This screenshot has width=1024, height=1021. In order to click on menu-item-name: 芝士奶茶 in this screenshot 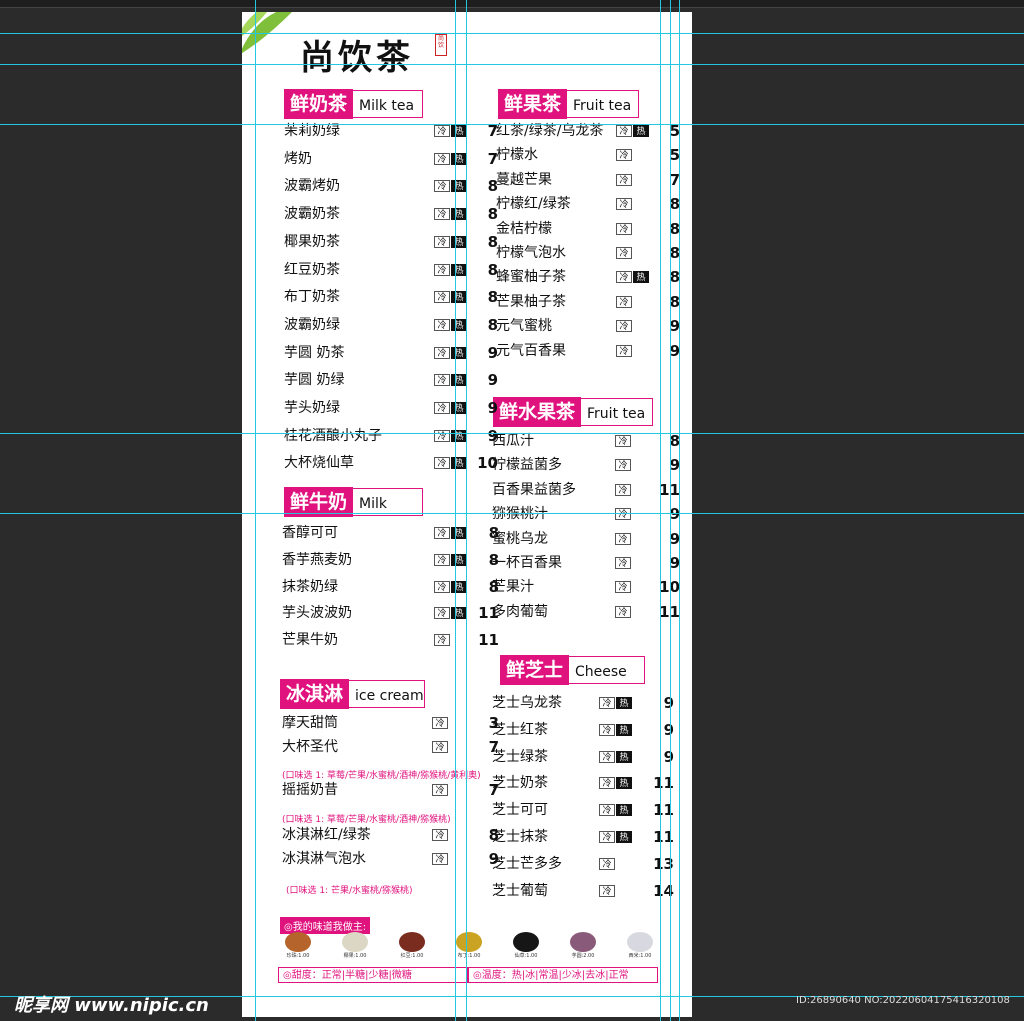, I will do `click(520, 783)`.